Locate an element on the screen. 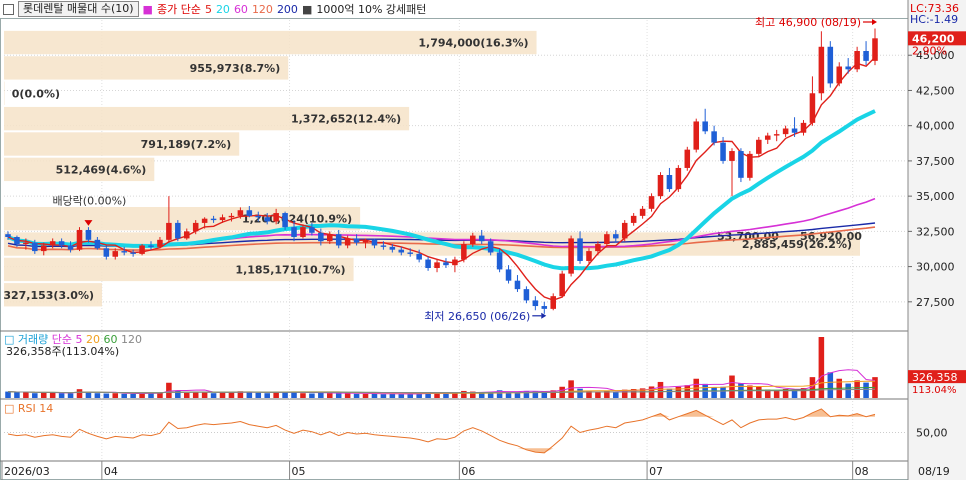 This screenshot has width=966, height=480. last-pct-label: 2.90% is located at coordinates (929, 50).